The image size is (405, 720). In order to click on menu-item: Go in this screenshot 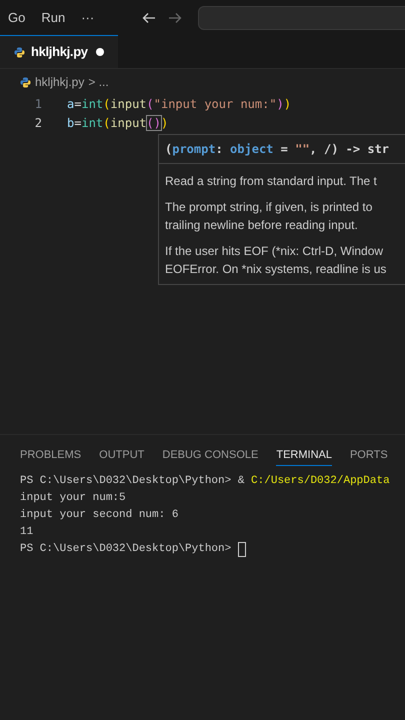, I will do `click(17, 18)`.